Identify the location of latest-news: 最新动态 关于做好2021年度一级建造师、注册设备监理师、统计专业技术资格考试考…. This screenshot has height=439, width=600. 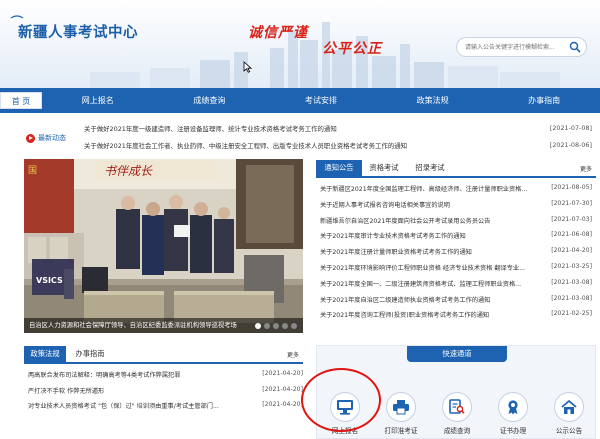
(309, 138).